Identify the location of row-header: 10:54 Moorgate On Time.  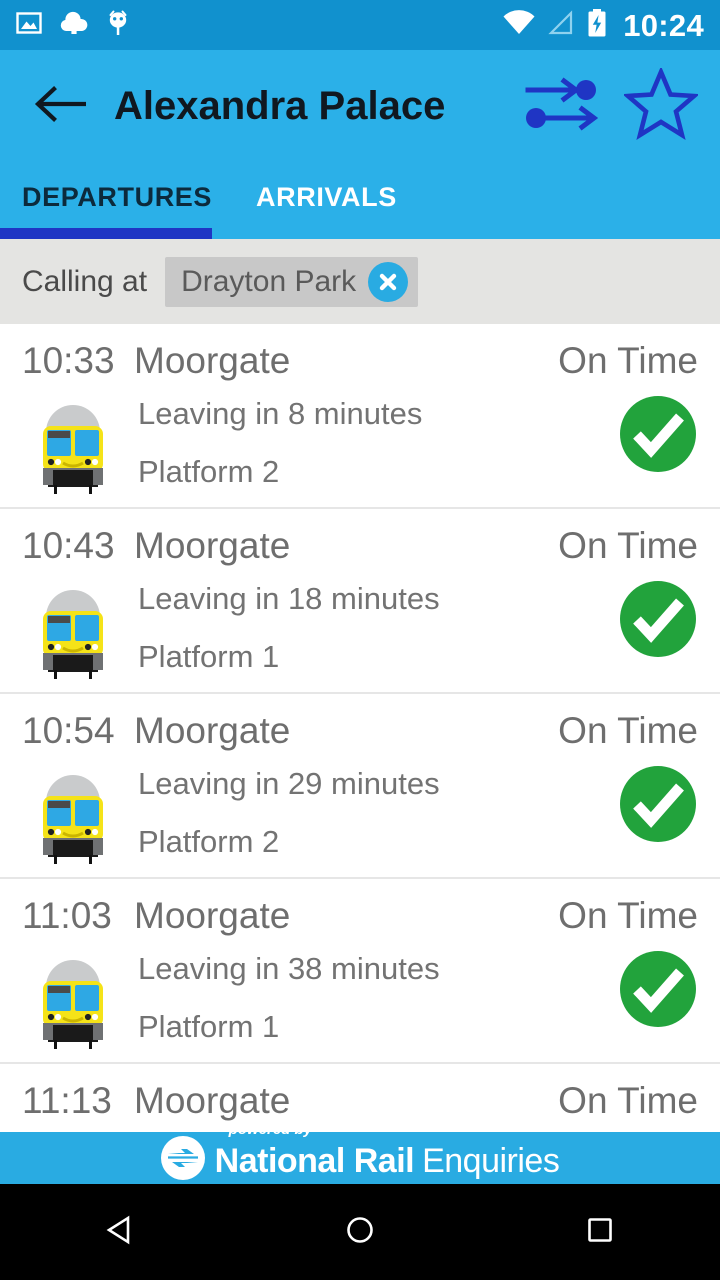
(360, 725).